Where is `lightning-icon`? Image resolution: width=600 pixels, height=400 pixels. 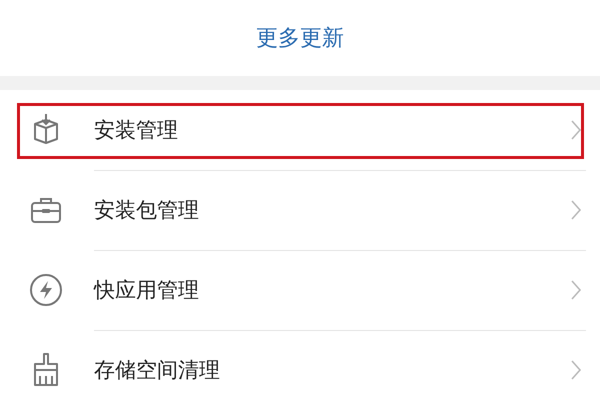 lightning-icon is located at coordinates (46, 290).